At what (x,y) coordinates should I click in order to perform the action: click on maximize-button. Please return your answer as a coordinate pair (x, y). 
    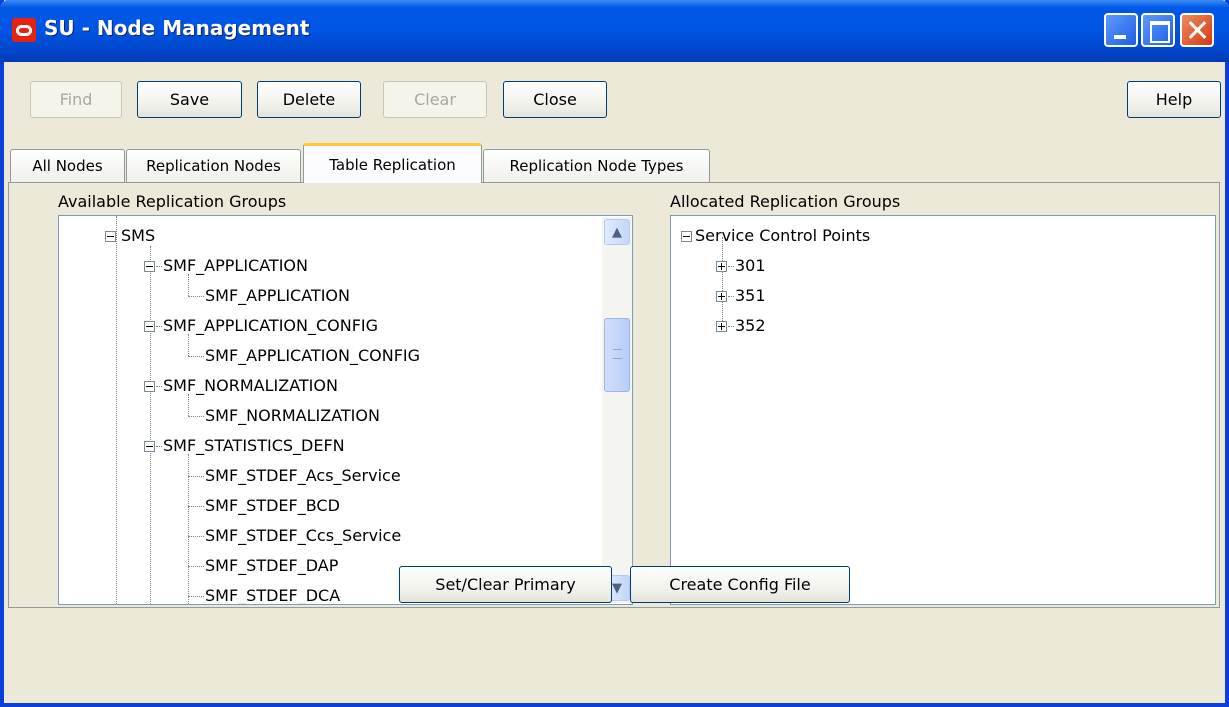
    Looking at the image, I should click on (1158, 30).